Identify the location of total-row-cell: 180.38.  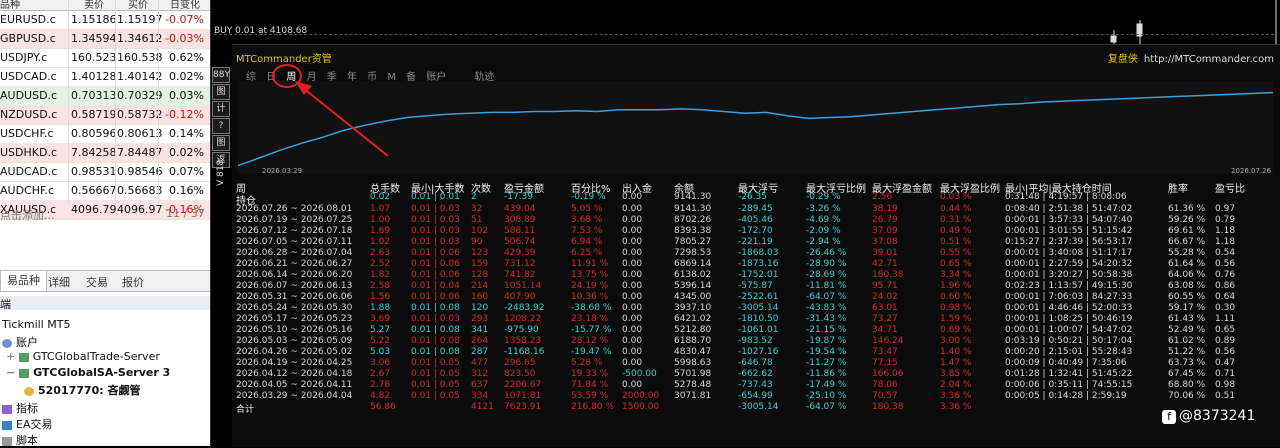
(888, 407).